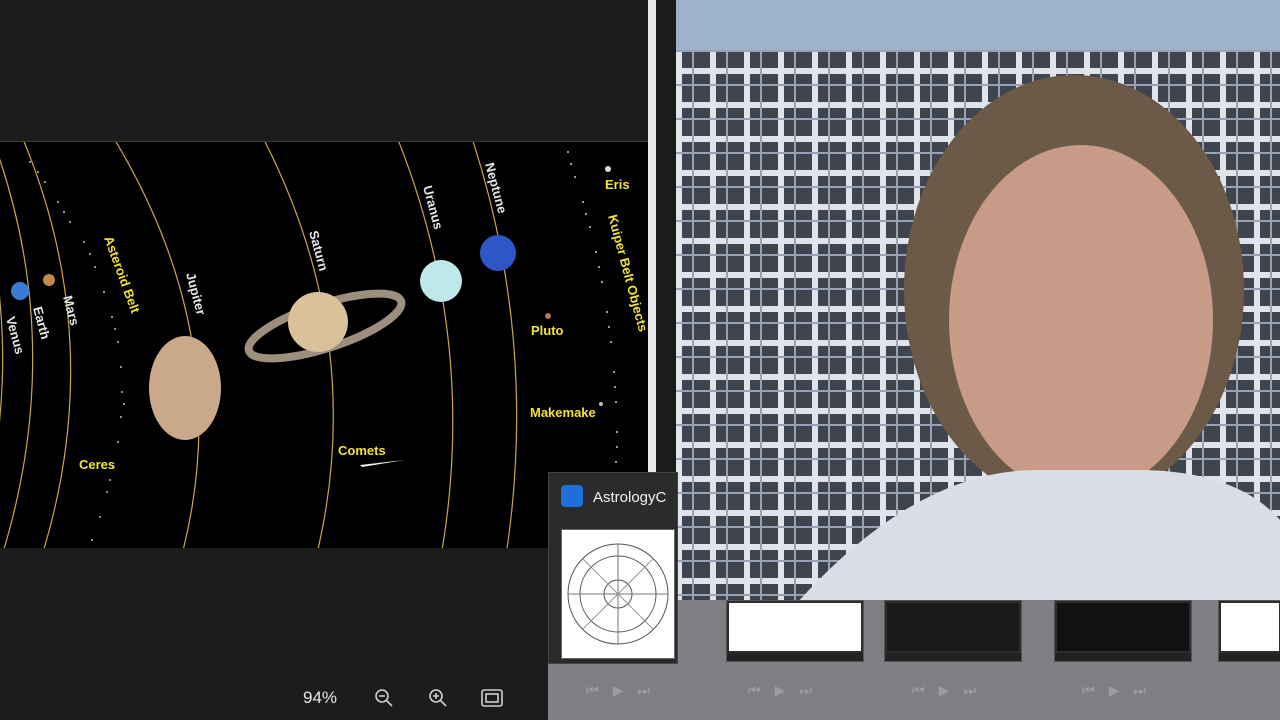 This screenshot has width=1280, height=720. I want to click on taskbar-window-preview: AstrologyC, so click(613, 568).